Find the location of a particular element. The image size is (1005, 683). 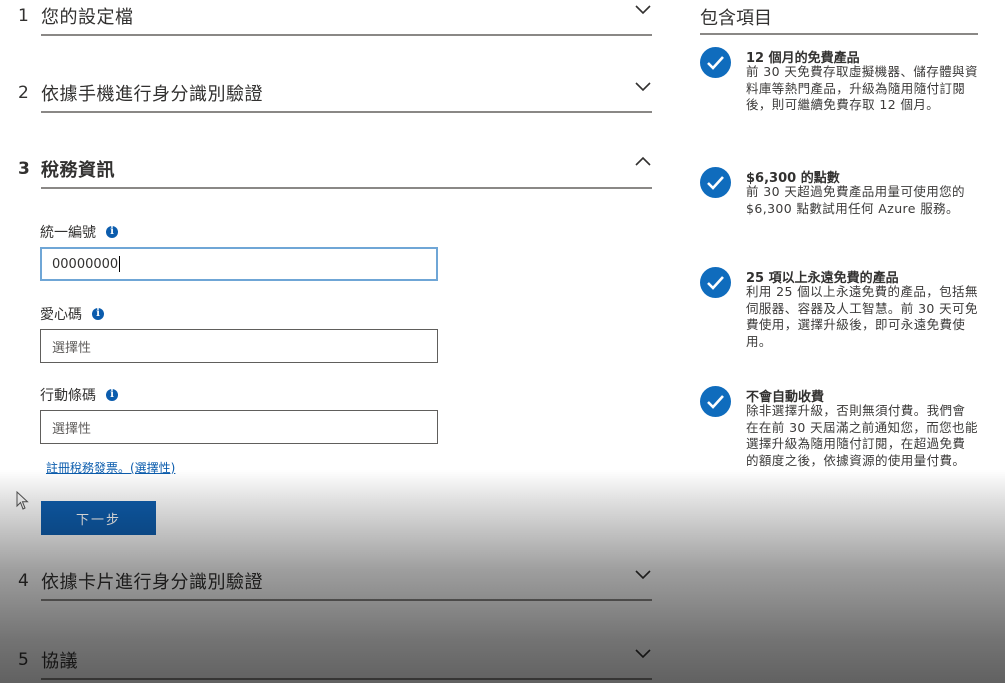

step-number: 1 is located at coordinates (23, 16).